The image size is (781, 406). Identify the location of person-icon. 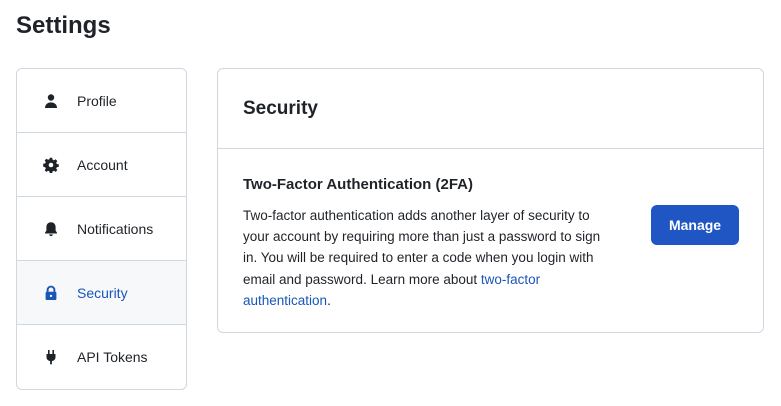
(51, 101).